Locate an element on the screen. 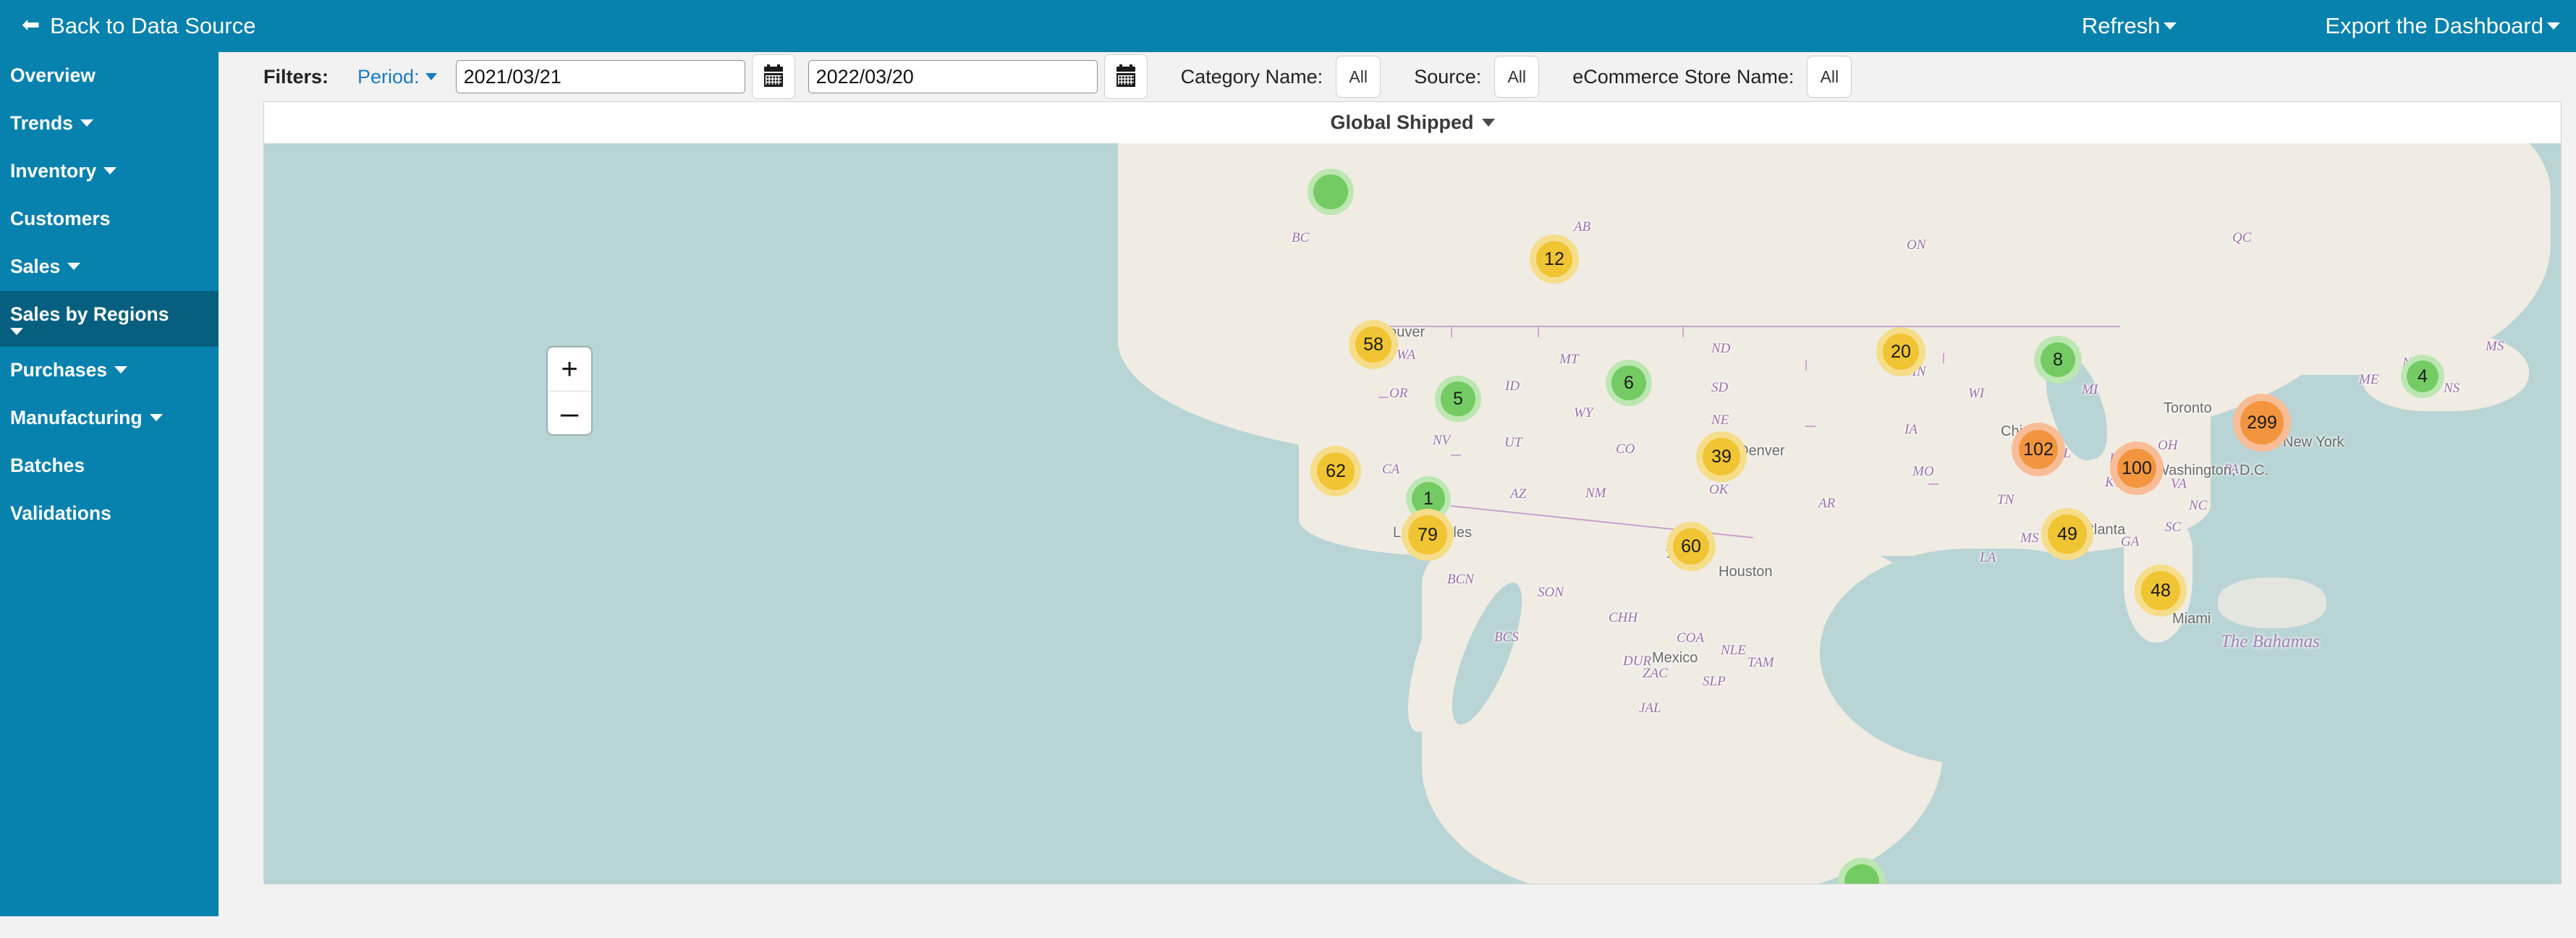  export-dashboard-dropdown: Export the Dashboard is located at coordinates (2442, 26).